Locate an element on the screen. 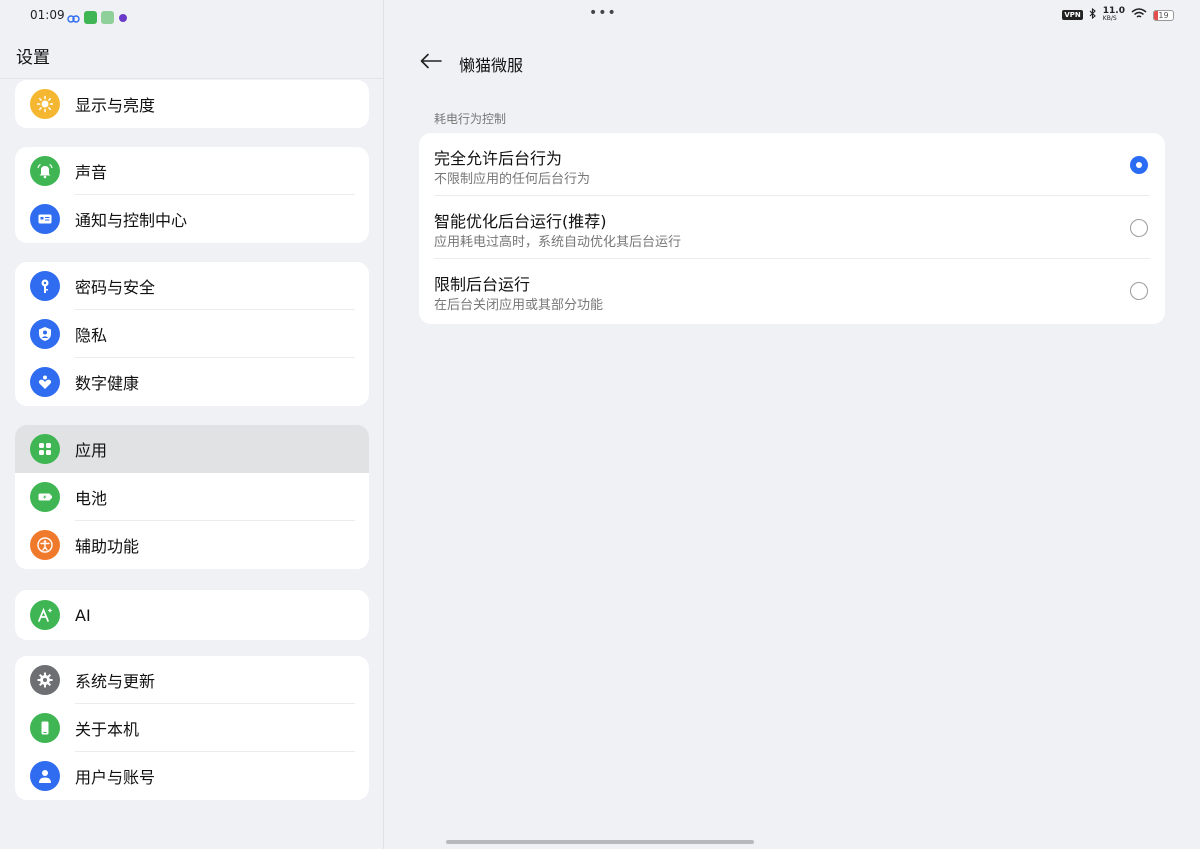 The height and width of the screenshot is (849, 1200). back-arrow-icon is located at coordinates (431, 63).